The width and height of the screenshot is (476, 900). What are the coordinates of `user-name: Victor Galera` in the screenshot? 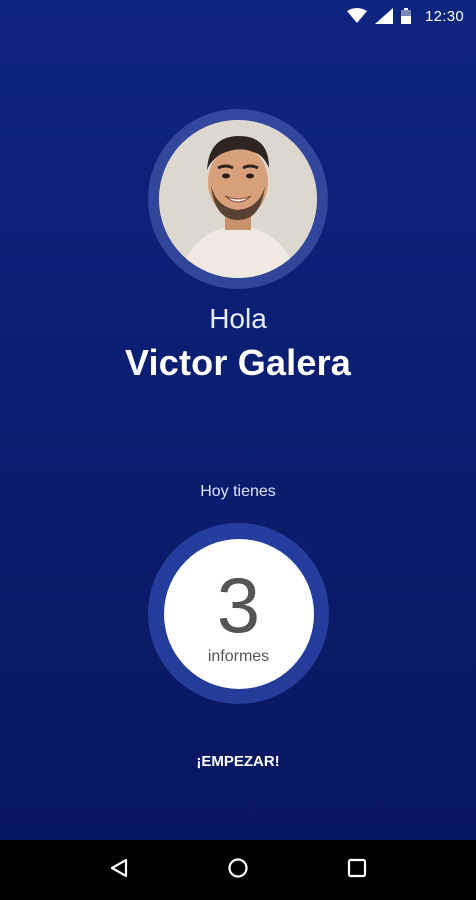 It's located at (238, 362).